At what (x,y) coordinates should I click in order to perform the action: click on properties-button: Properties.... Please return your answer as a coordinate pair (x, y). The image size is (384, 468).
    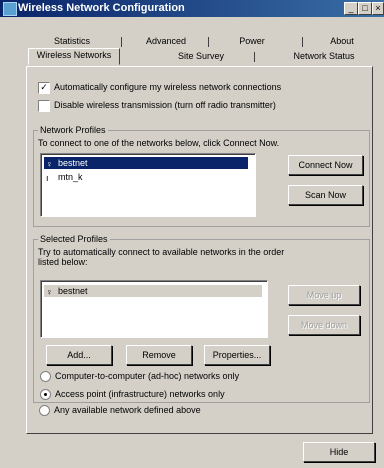
    Looking at the image, I should click on (237, 355).